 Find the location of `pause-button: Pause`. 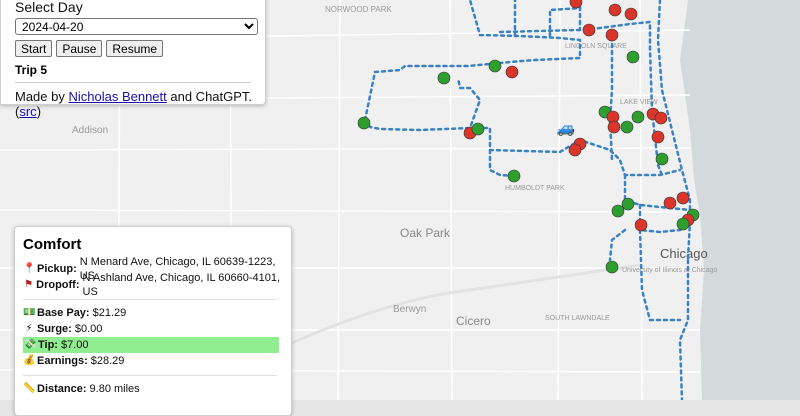

pause-button: Pause is located at coordinates (79, 48).